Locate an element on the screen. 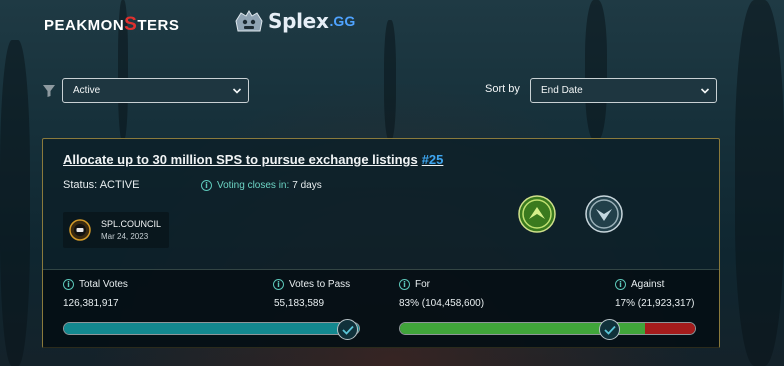 The width and height of the screenshot is (784, 366). background-tree is located at coordinates (759, 183).